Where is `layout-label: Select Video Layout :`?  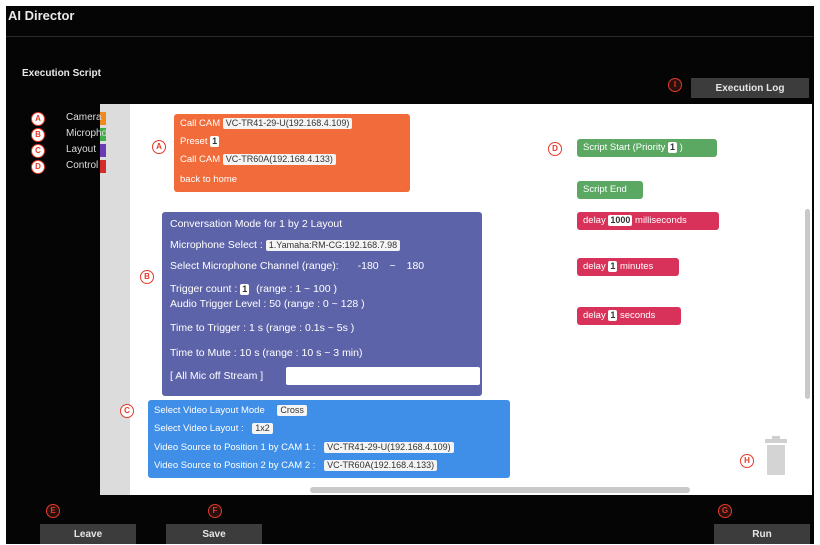
layout-label: Select Video Layout : is located at coordinates (199, 428).